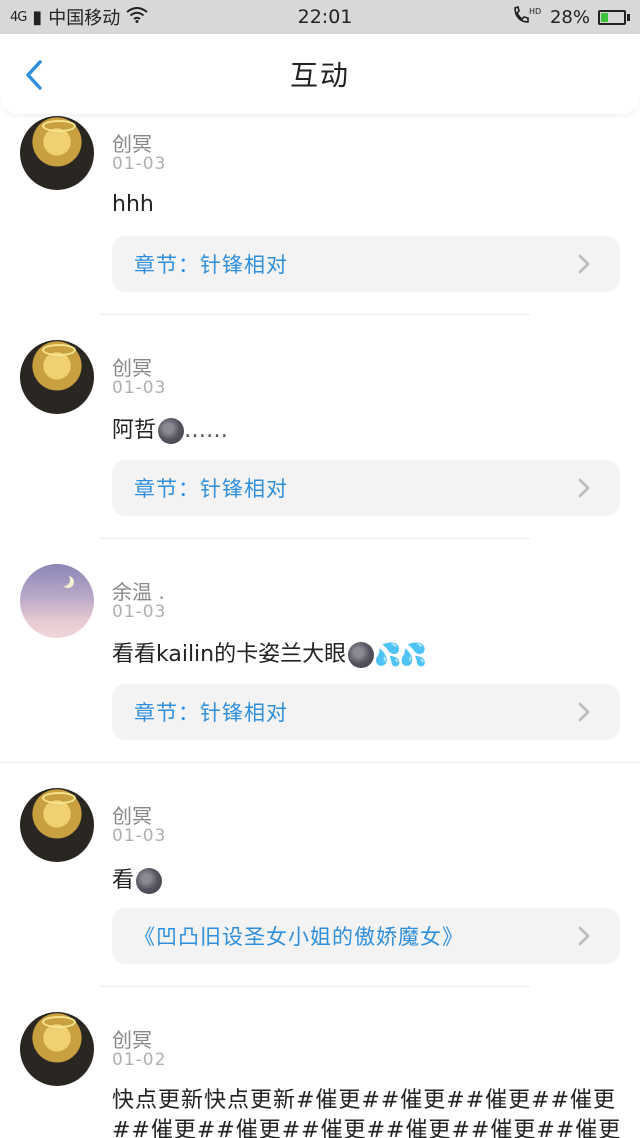 The width and height of the screenshot is (640, 1138). I want to click on comment-text-body: 看看kailin的卡姿兰大眼, so click(229, 654).